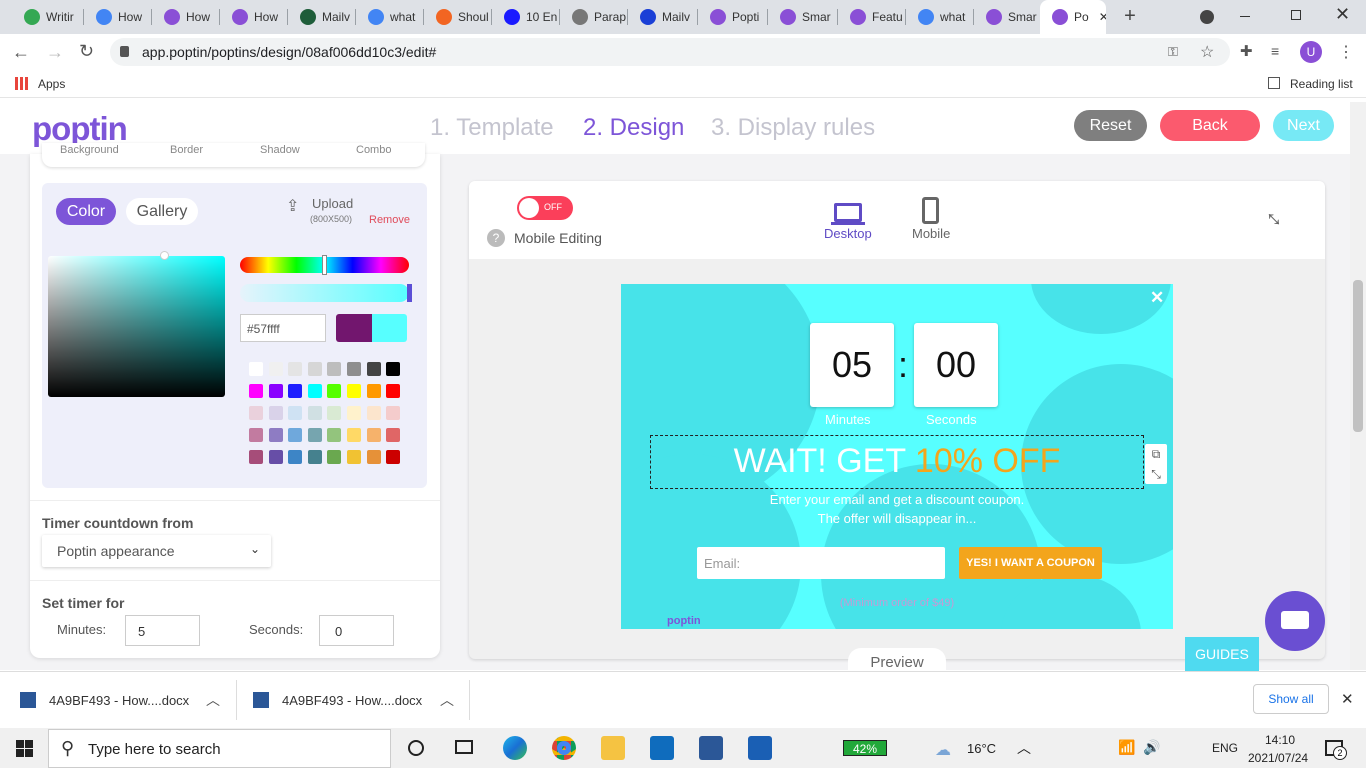  Describe the element at coordinates (897, 461) in the screenshot. I see `headline: WAIT! GET 10% OFF` at that location.